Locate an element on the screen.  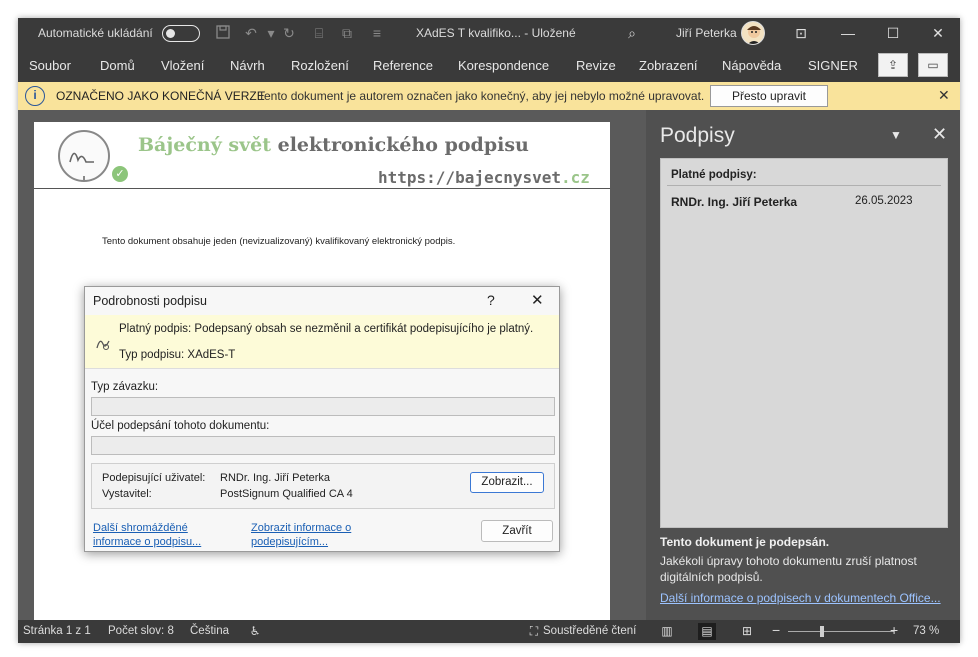
url-part1: https://bajecnysvet is located at coordinates (470, 177).